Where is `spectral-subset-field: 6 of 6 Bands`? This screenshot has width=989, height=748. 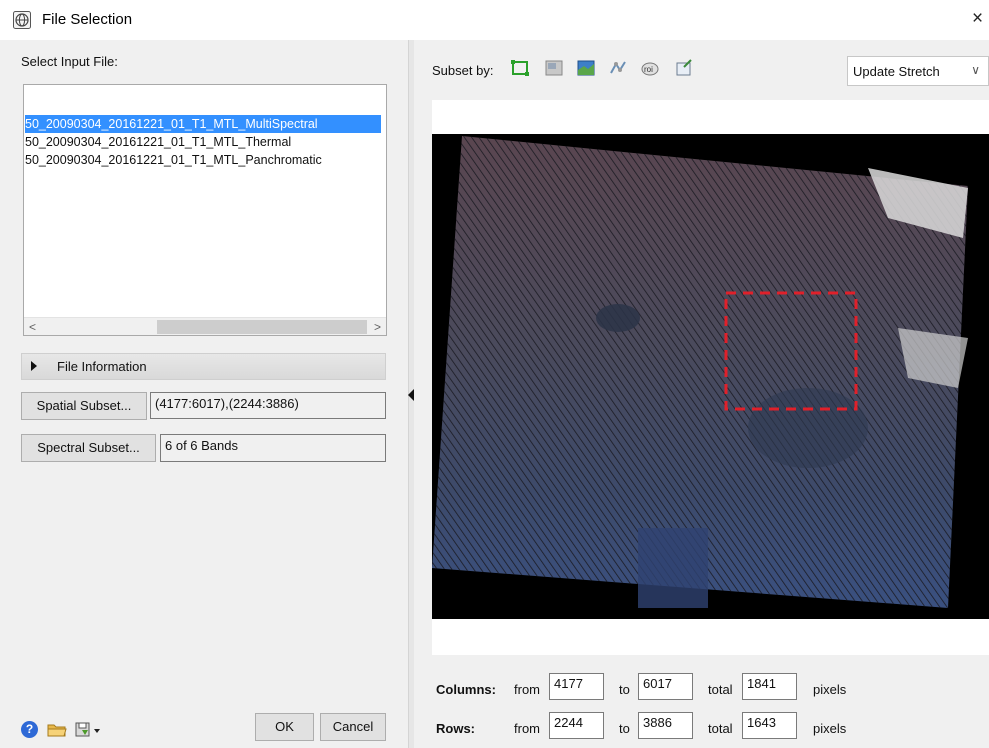 spectral-subset-field: 6 of 6 Bands is located at coordinates (273, 448).